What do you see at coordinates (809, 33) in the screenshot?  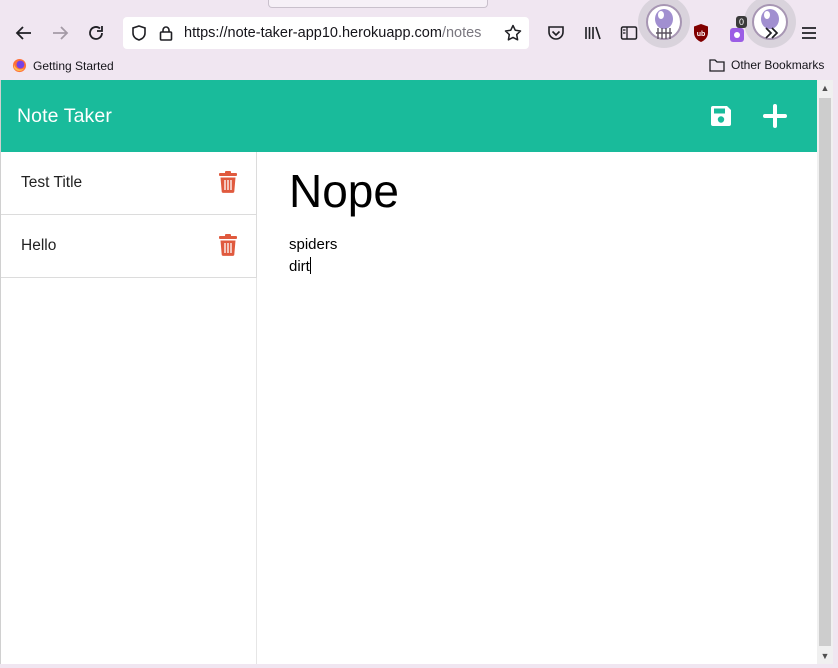 I see `hamburger-menu-icon` at bounding box center [809, 33].